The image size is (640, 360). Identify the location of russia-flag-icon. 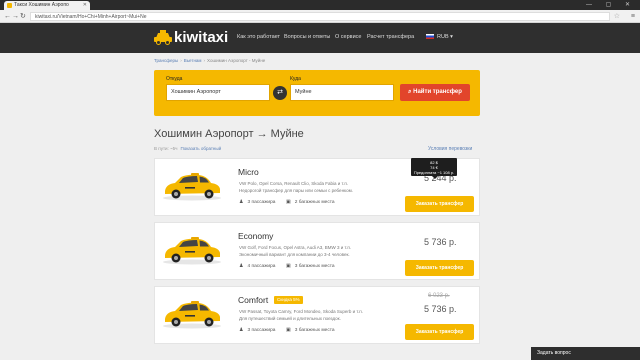
(430, 36).